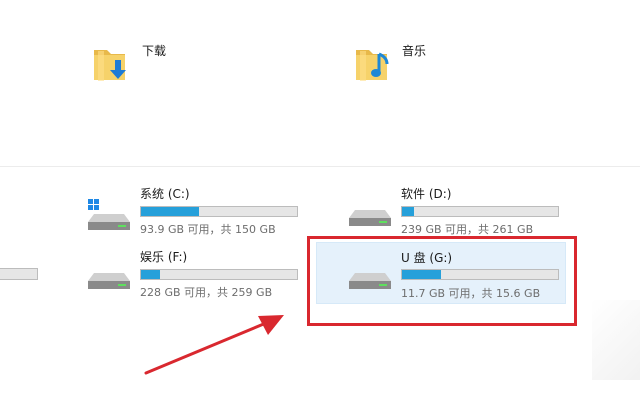 The height and width of the screenshot is (418, 640). I want to click on drive-f-free-space: 228 GB 可用，共 259 GB, so click(206, 292).